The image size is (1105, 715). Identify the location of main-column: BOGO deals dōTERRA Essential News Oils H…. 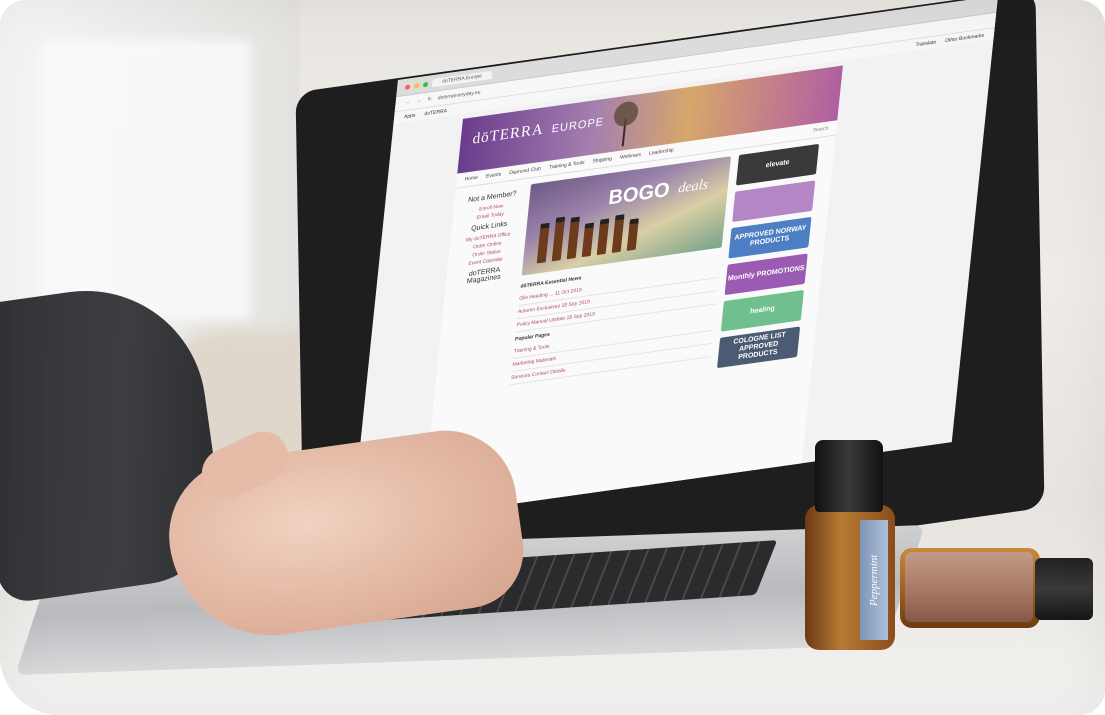
(620, 276).